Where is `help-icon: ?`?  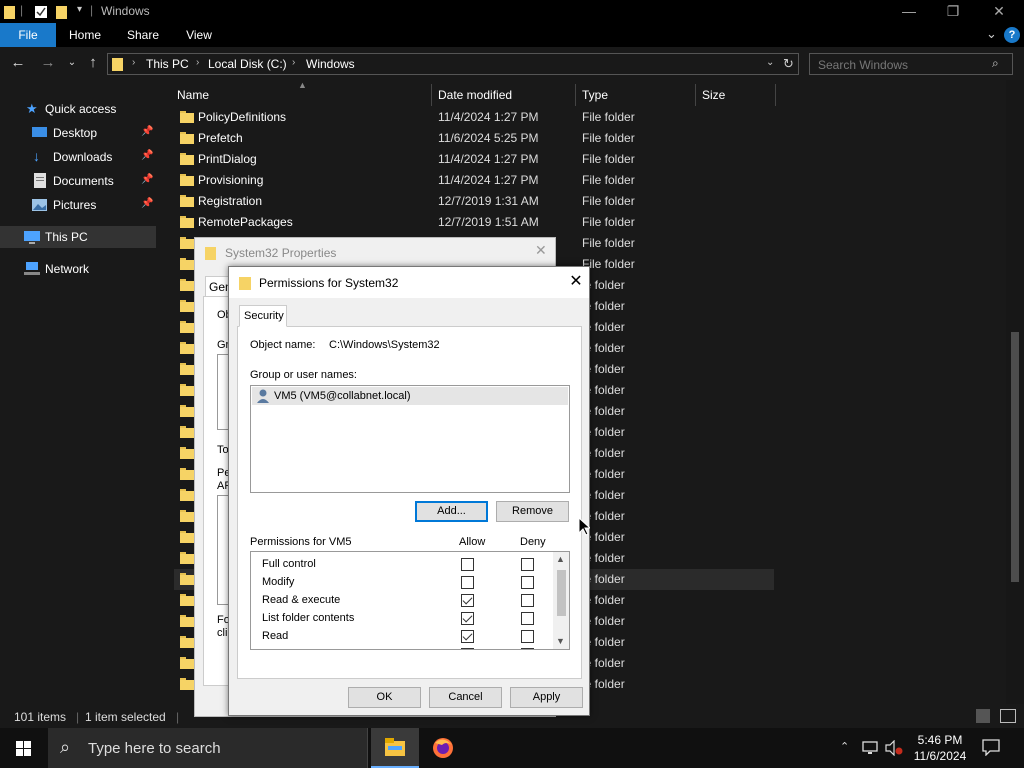
help-icon: ? is located at coordinates (1012, 35).